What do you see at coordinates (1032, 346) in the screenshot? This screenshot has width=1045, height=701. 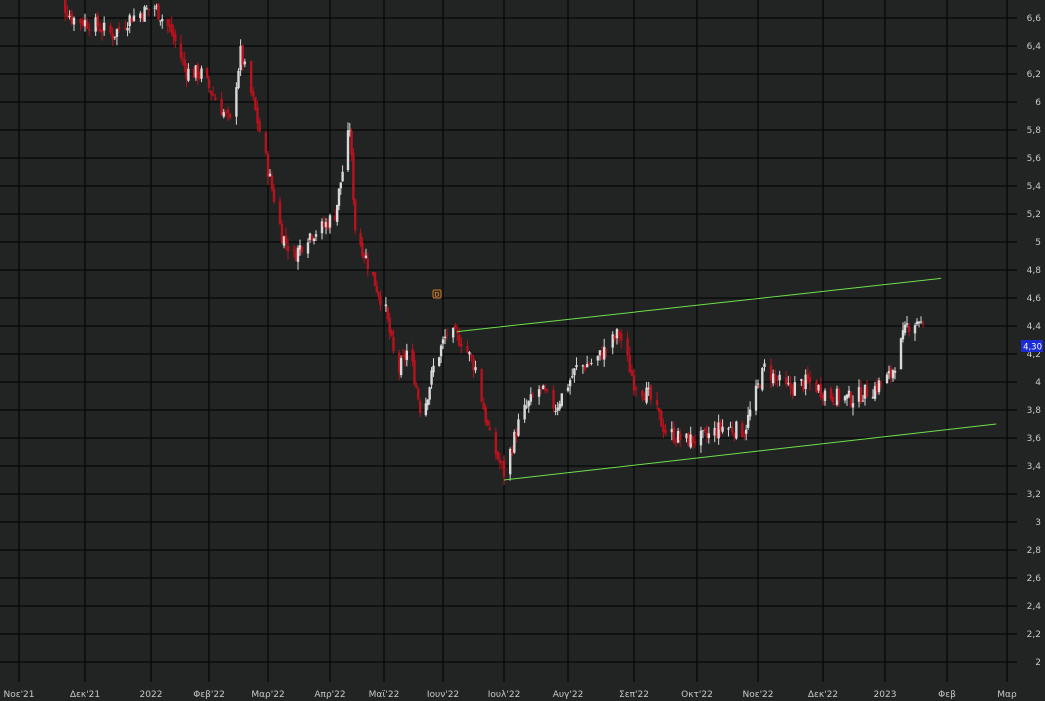 I see `last-price-badge: 4,30` at bounding box center [1032, 346].